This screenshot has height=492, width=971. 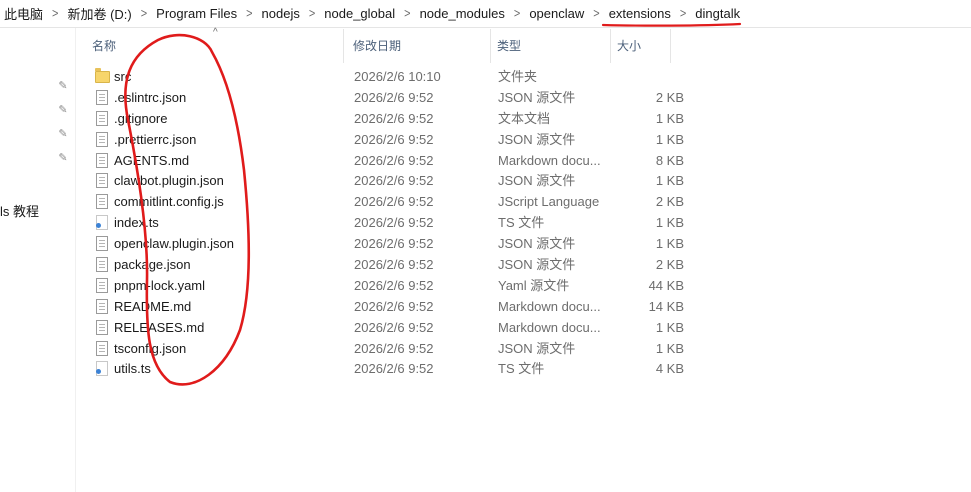 What do you see at coordinates (196, 13) in the screenshot?
I see `breadcrumb-item: Program Files` at bounding box center [196, 13].